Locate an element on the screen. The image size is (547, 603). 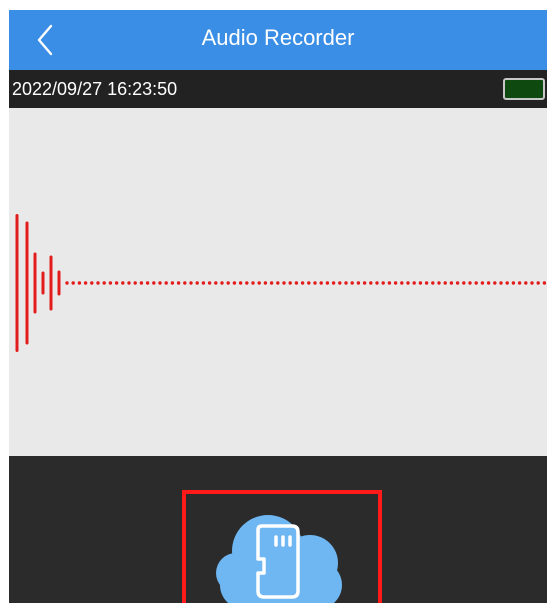
page-title: Audio Recorder is located at coordinates (278, 37).